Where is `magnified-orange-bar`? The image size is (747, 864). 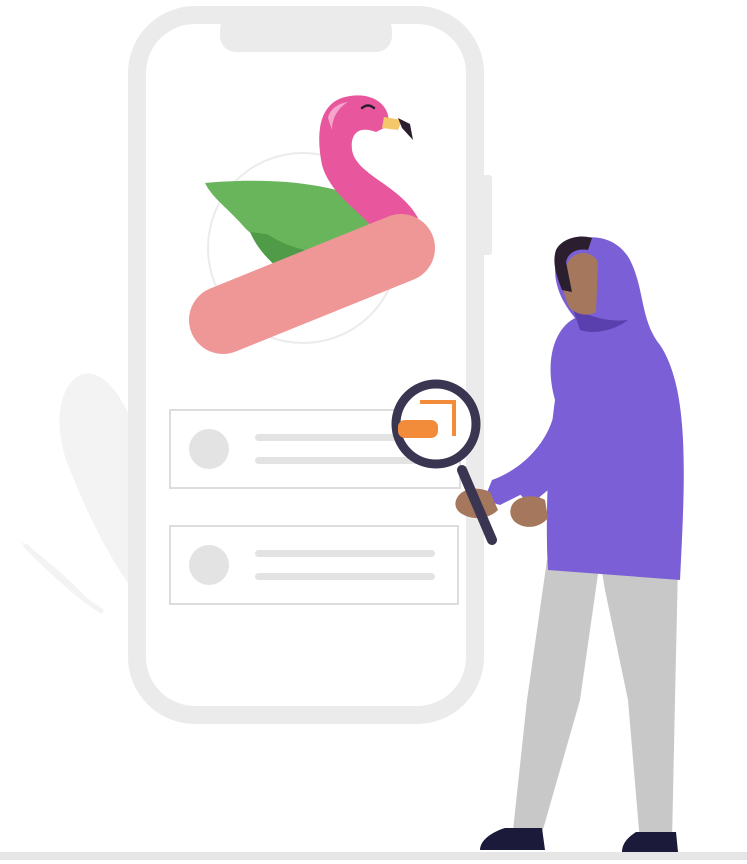
magnified-orange-bar is located at coordinates (418, 429).